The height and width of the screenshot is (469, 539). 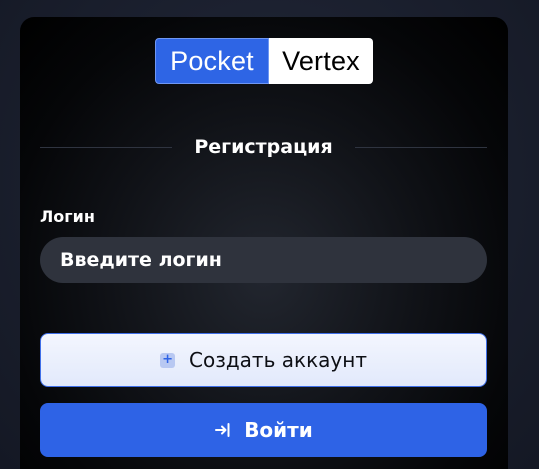 I want to click on login-button-label: Войти, so click(x=278, y=430).